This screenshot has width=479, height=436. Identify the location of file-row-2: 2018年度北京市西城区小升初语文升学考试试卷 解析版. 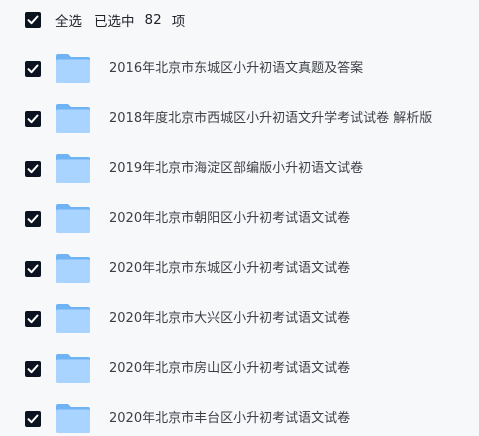
(239, 119).